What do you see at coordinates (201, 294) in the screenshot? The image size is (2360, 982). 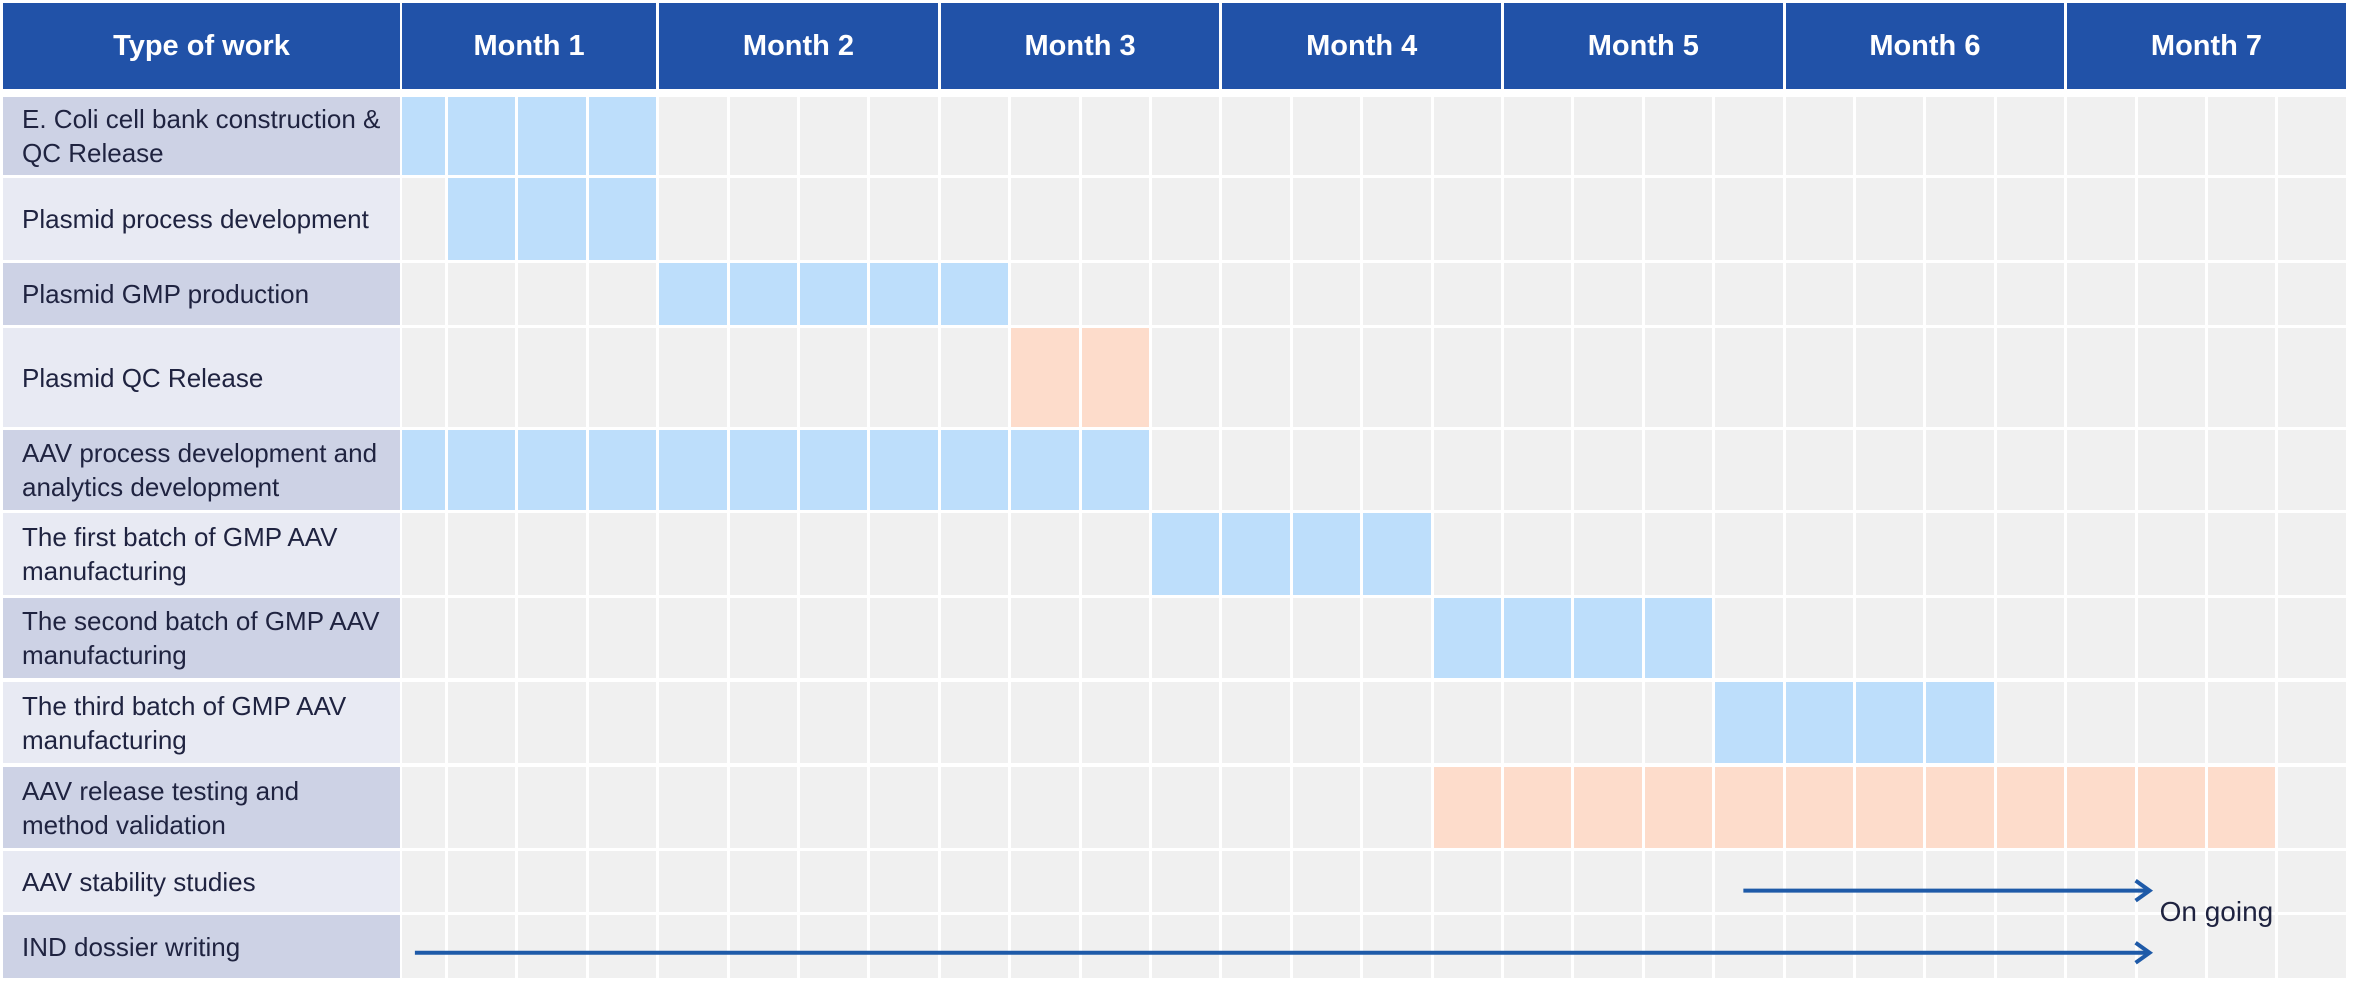 I see `task-label: Plasmid GMP production` at bounding box center [201, 294].